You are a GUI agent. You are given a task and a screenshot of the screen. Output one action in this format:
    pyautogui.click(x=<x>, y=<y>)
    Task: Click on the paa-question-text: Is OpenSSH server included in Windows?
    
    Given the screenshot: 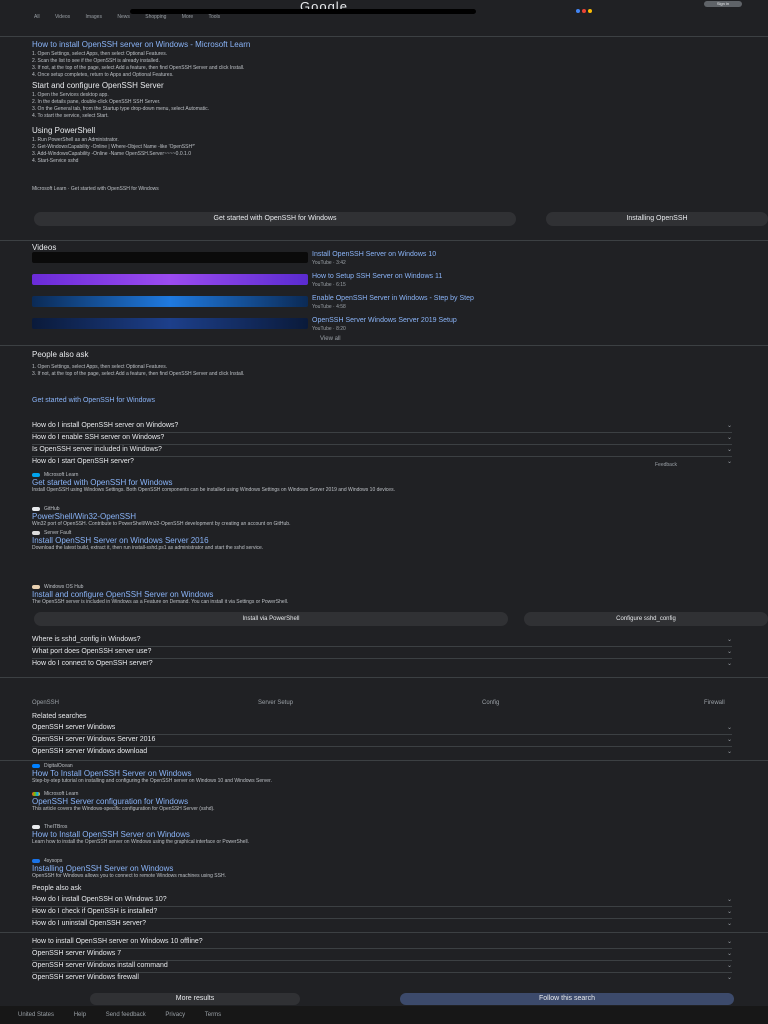 What is the action you would take?
    pyautogui.click(x=97, y=449)
    